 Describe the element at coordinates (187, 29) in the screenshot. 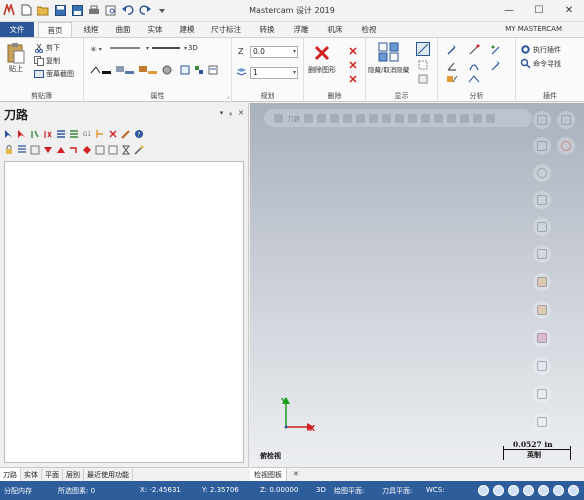

I see `tab-modeling: 建模` at that location.